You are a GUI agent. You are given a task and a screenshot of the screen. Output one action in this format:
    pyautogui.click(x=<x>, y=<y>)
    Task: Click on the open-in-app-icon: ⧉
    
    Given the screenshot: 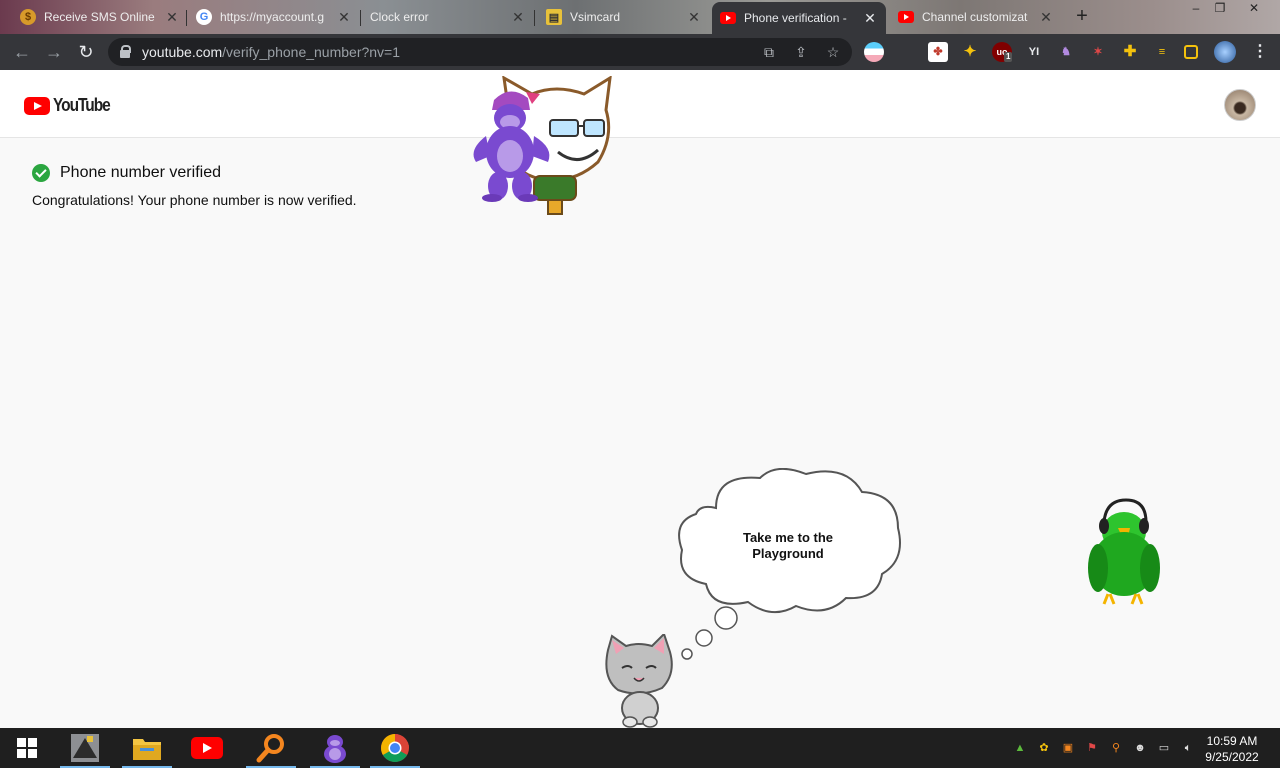 What is the action you would take?
    pyautogui.click(x=769, y=52)
    